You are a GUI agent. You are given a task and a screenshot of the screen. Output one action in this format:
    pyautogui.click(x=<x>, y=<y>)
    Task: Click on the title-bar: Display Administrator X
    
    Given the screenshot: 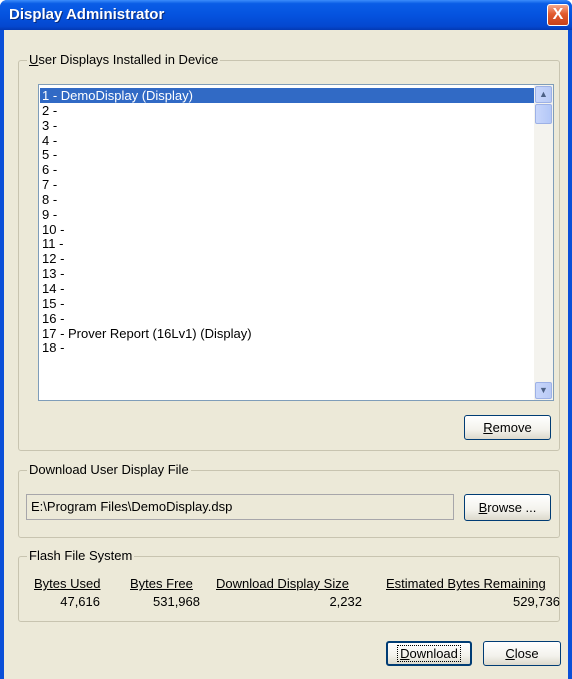 What is the action you would take?
    pyautogui.click(x=286, y=15)
    